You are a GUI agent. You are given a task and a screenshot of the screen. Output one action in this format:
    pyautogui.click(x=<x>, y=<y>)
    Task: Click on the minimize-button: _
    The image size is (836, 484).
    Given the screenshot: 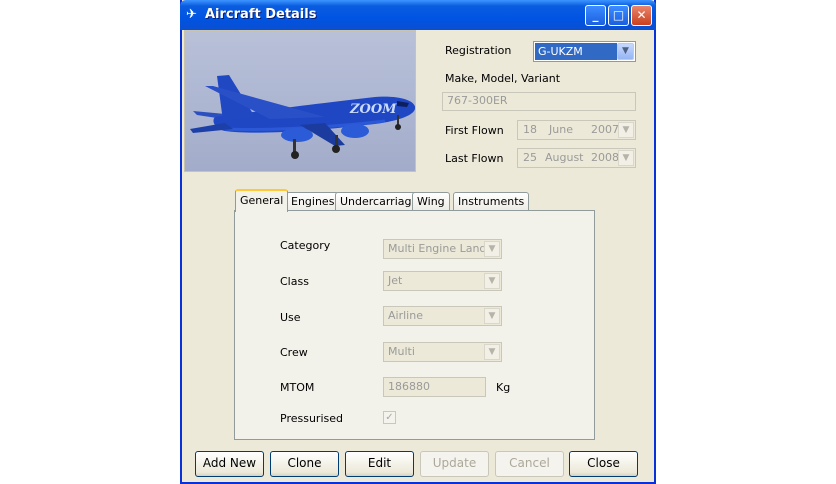 What is the action you would take?
    pyautogui.click(x=595, y=15)
    